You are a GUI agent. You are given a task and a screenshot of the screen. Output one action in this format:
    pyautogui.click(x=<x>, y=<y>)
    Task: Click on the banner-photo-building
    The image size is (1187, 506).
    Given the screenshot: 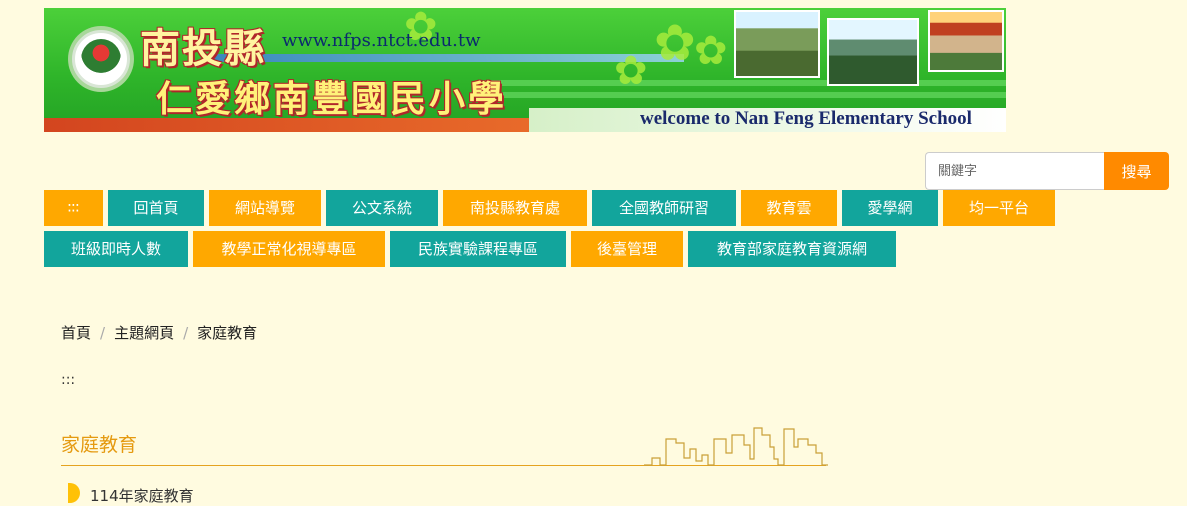 What is the action you would take?
    pyautogui.click(x=966, y=41)
    